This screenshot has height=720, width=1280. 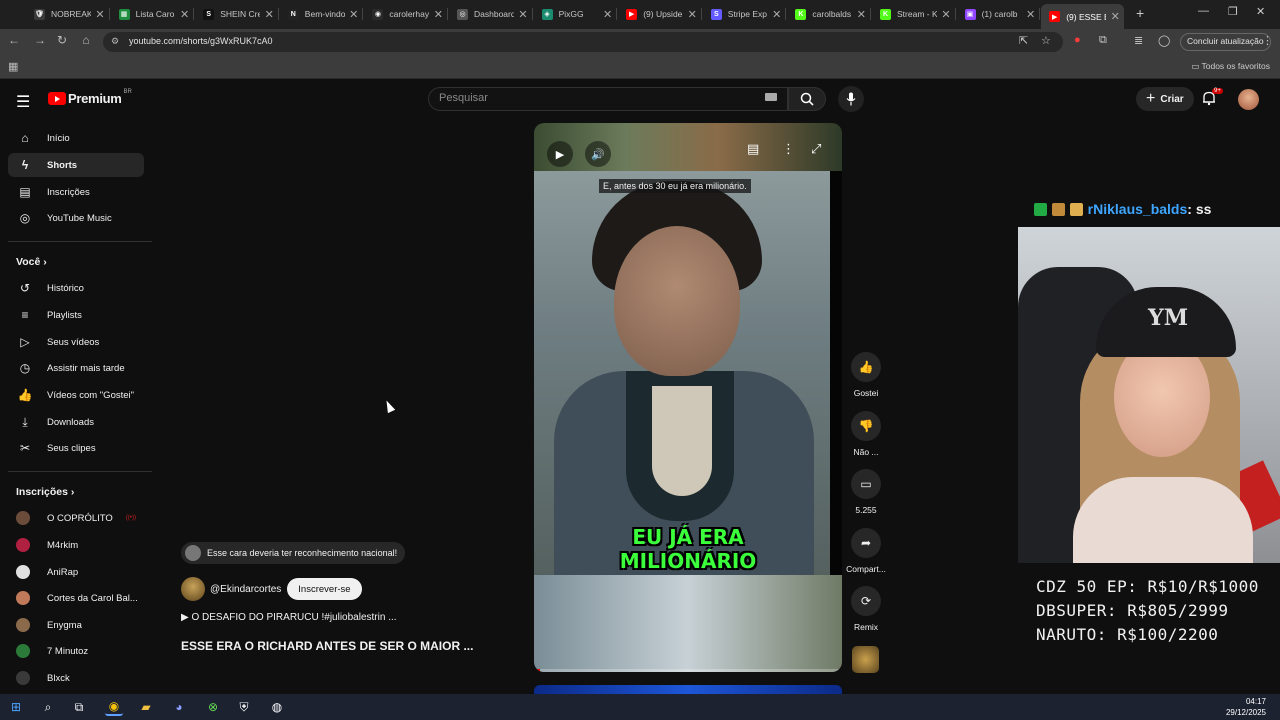 What do you see at coordinates (76, 651) in the screenshot?
I see `sidebar-item: 7 Minutoz` at bounding box center [76, 651].